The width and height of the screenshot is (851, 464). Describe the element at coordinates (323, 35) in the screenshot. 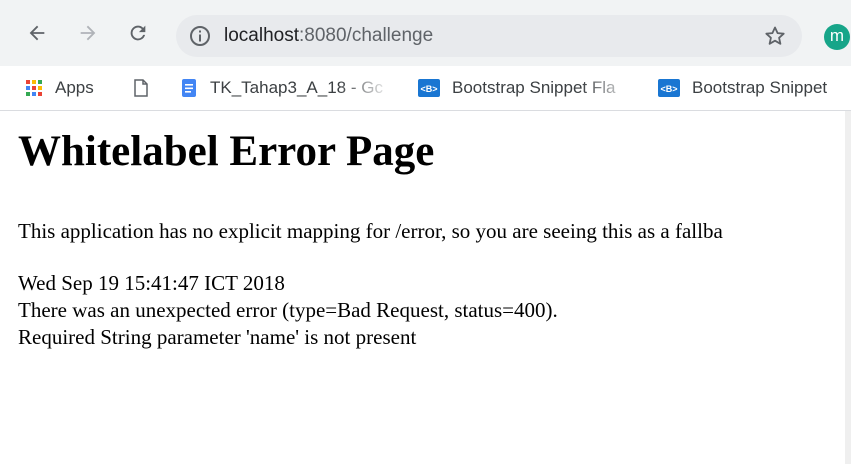

I see `url-port: :8080` at that location.